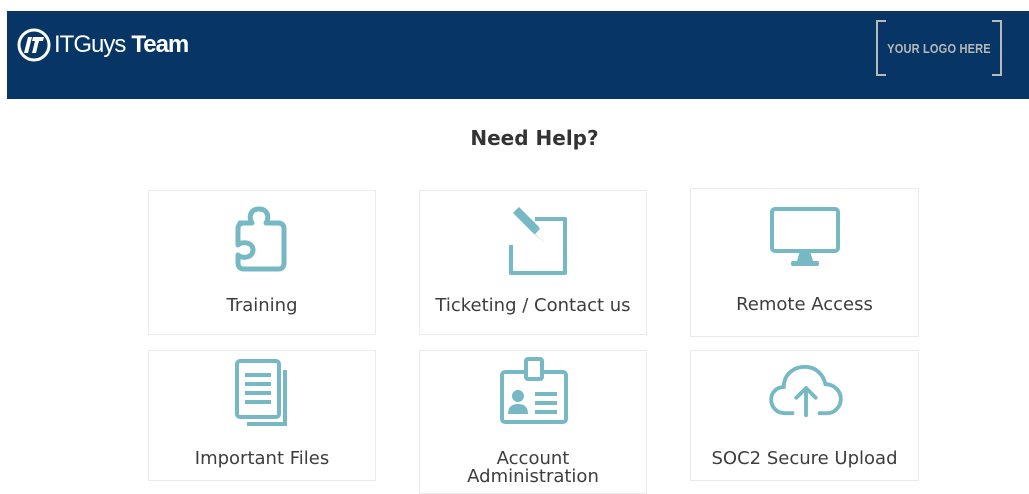  I want to click on it-circle-logo-icon, so click(34, 45).